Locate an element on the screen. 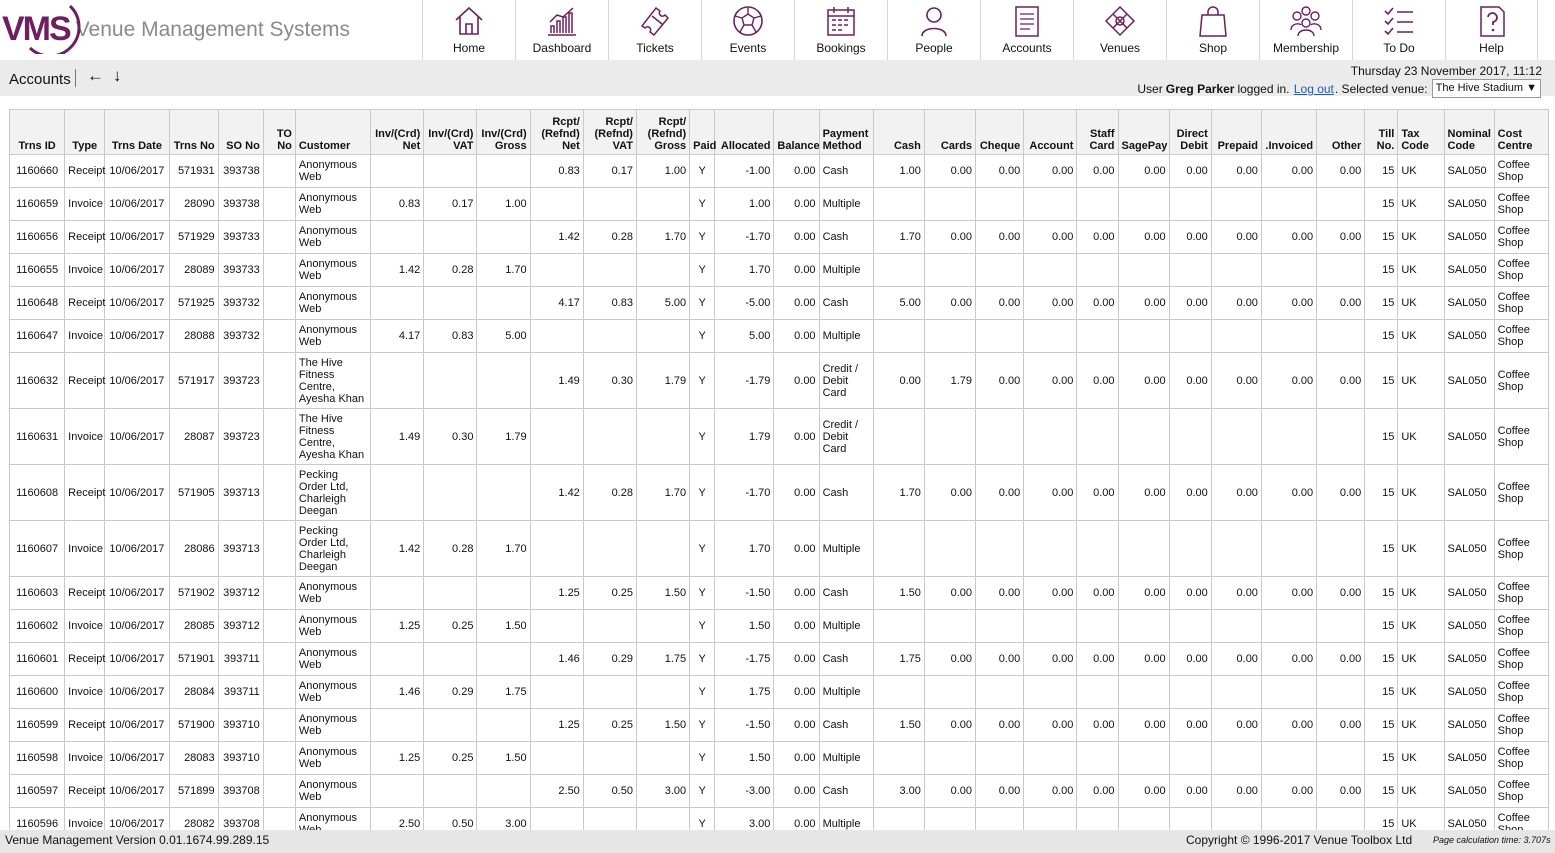 Image resolution: width=1555 pixels, height=853 pixels. nav-todo: To Do is located at coordinates (1398, 30).